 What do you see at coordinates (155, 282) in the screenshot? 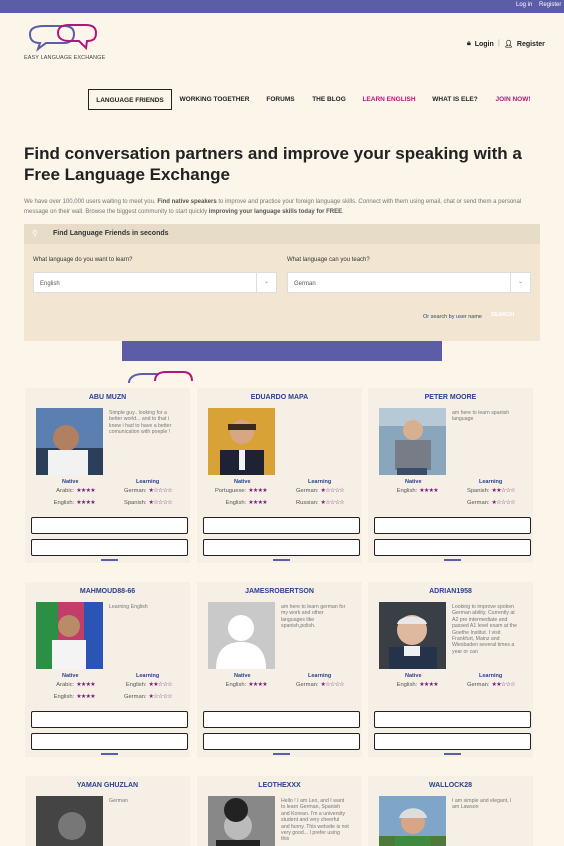
I see `learn-language-select: English ⌄` at bounding box center [155, 282].